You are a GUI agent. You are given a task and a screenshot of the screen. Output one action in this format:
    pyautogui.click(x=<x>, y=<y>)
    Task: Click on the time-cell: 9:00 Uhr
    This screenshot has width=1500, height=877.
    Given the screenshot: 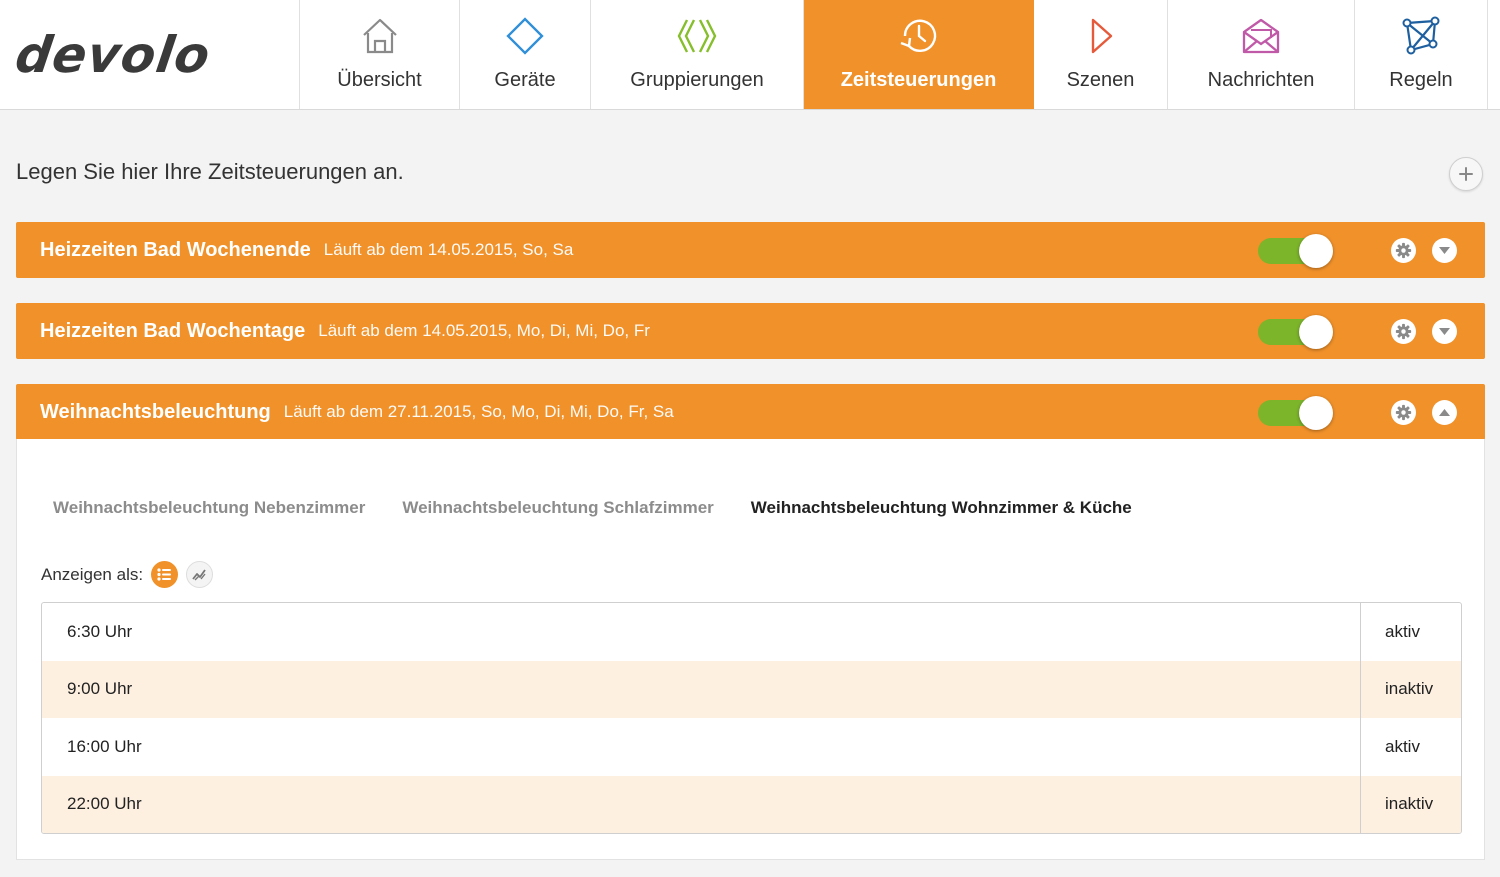 What is the action you would take?
    pyautogui.click(x=100, y=689)
    